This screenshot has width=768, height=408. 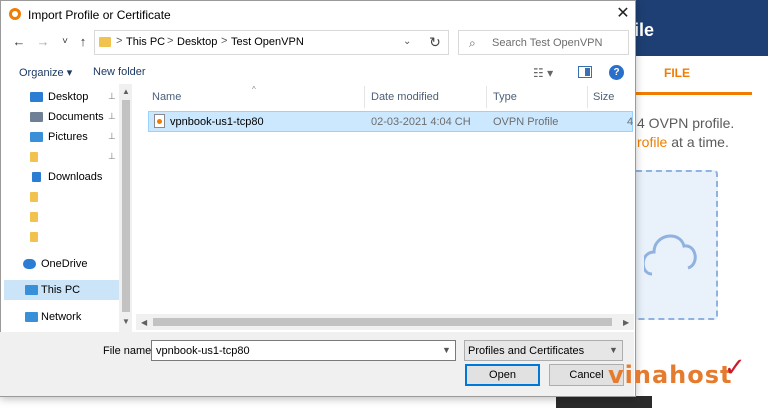 I want to click on sidebar-item-label: Documents, so click(x=76, y=117).